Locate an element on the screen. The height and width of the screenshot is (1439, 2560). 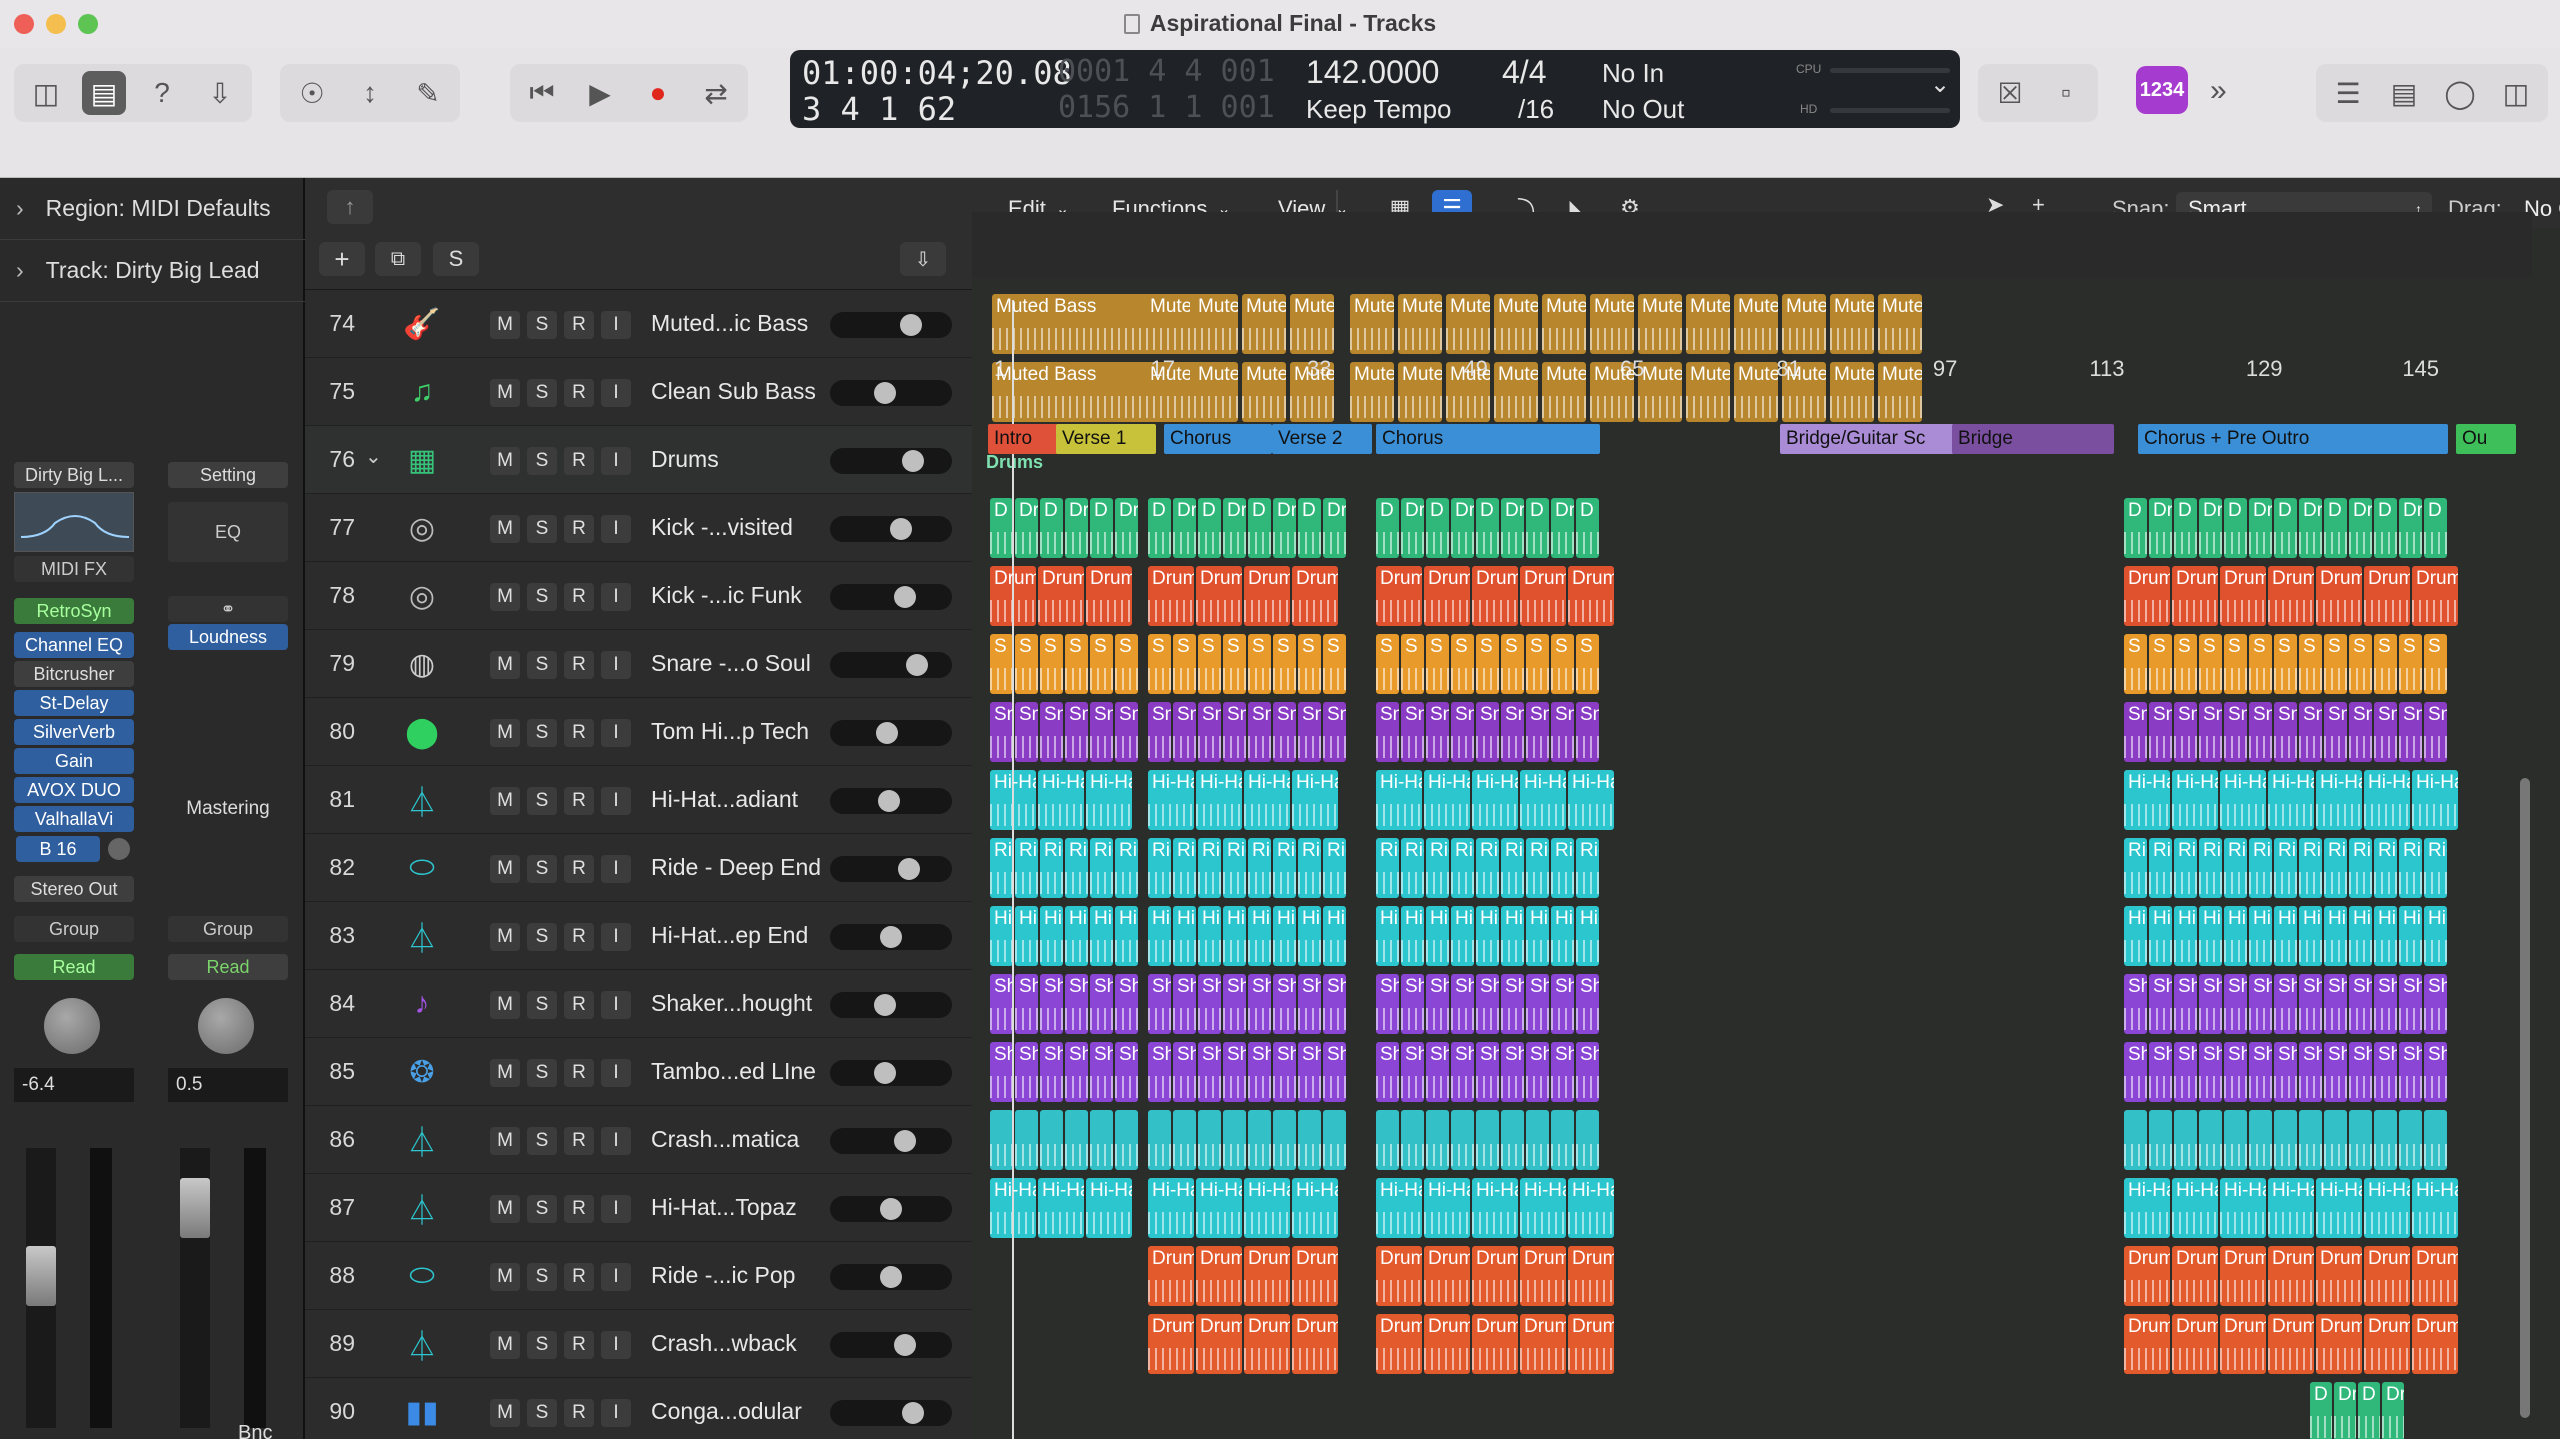
record-icon: ● is located at coordinates (658, 93).